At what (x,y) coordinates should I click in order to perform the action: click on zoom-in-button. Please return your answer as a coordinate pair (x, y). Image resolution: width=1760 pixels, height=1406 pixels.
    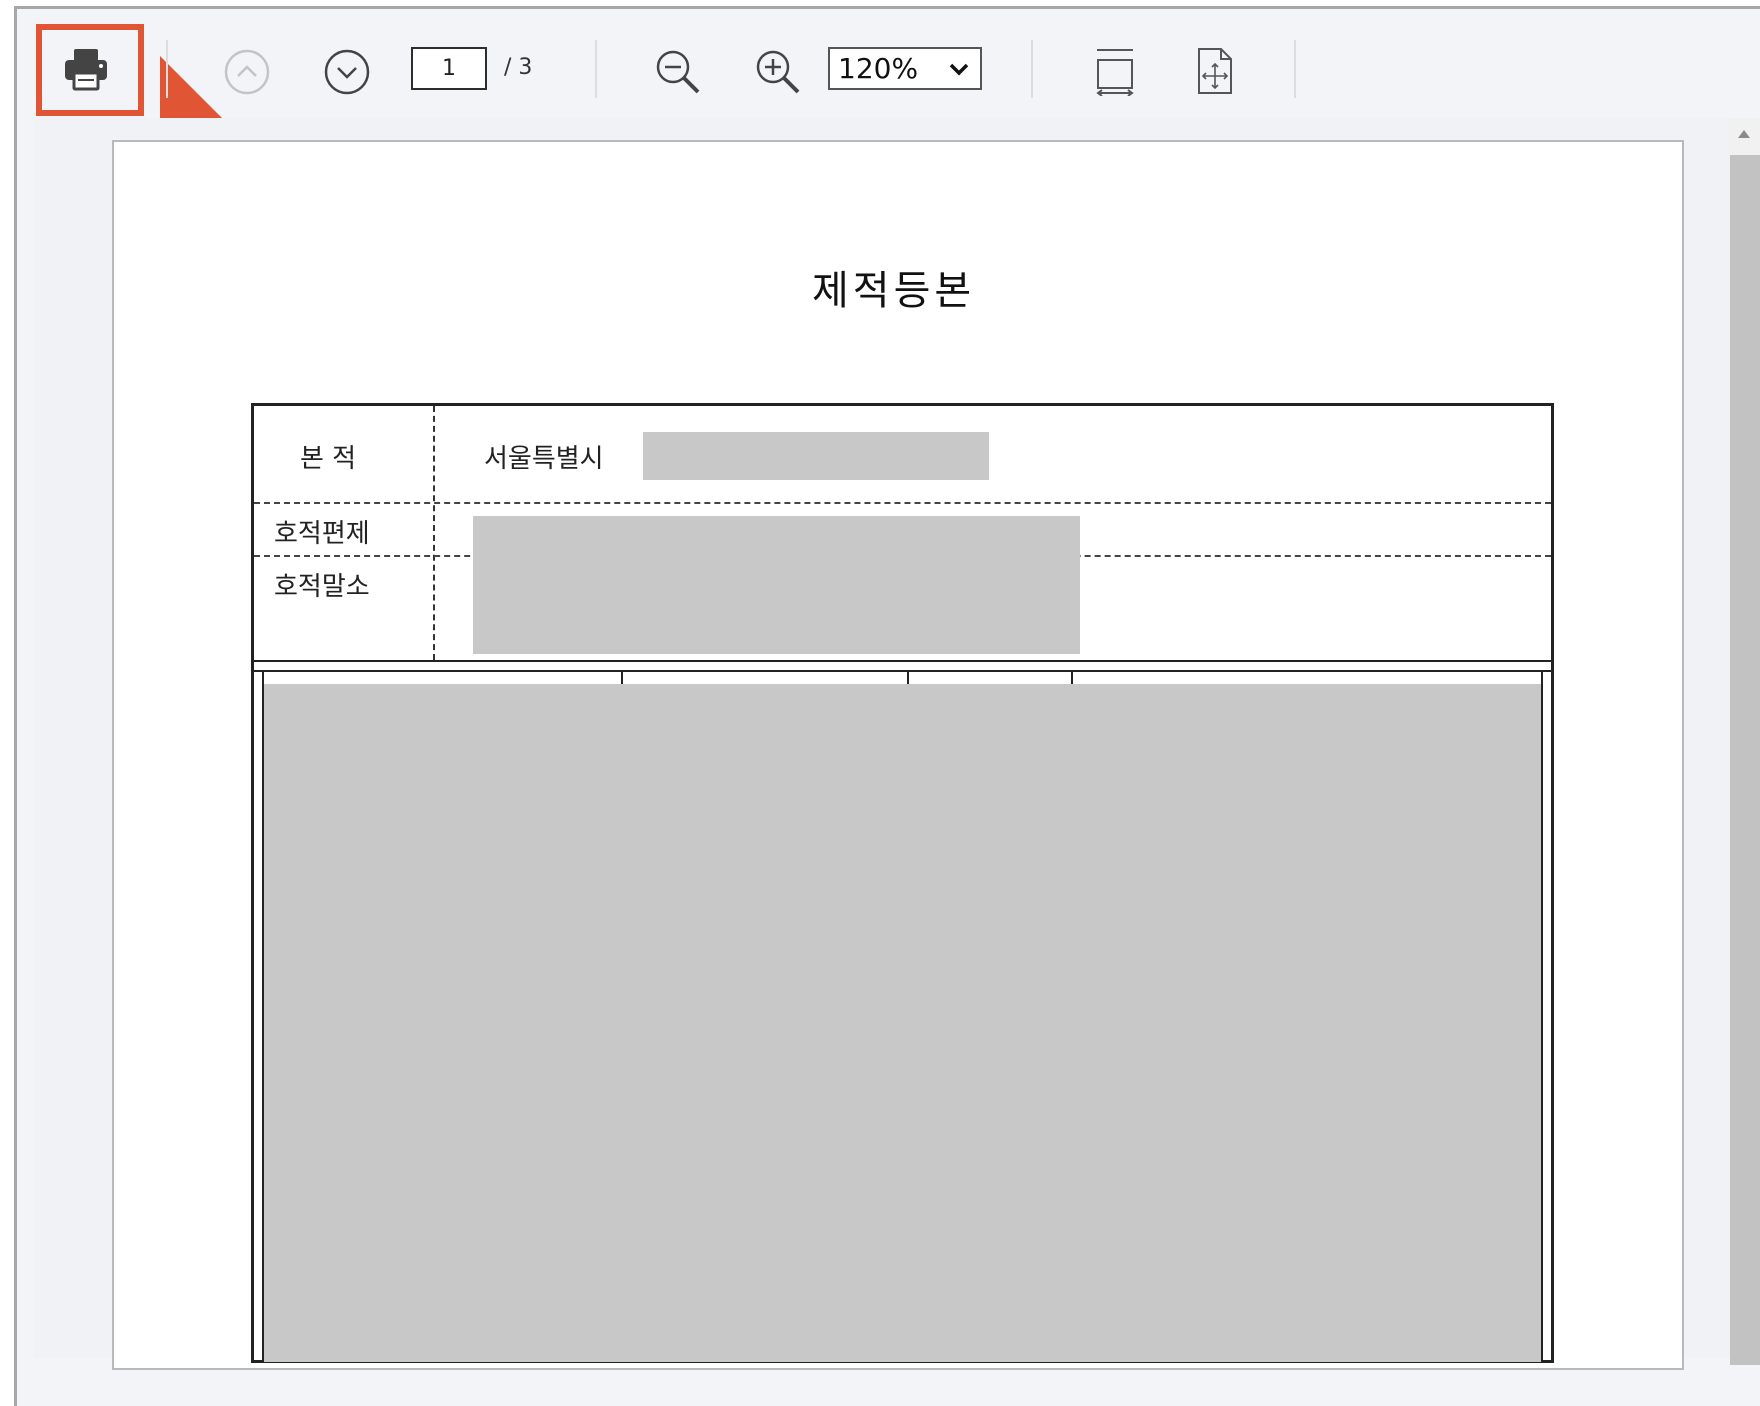
    Looking at the image, I should click on (778, 72).